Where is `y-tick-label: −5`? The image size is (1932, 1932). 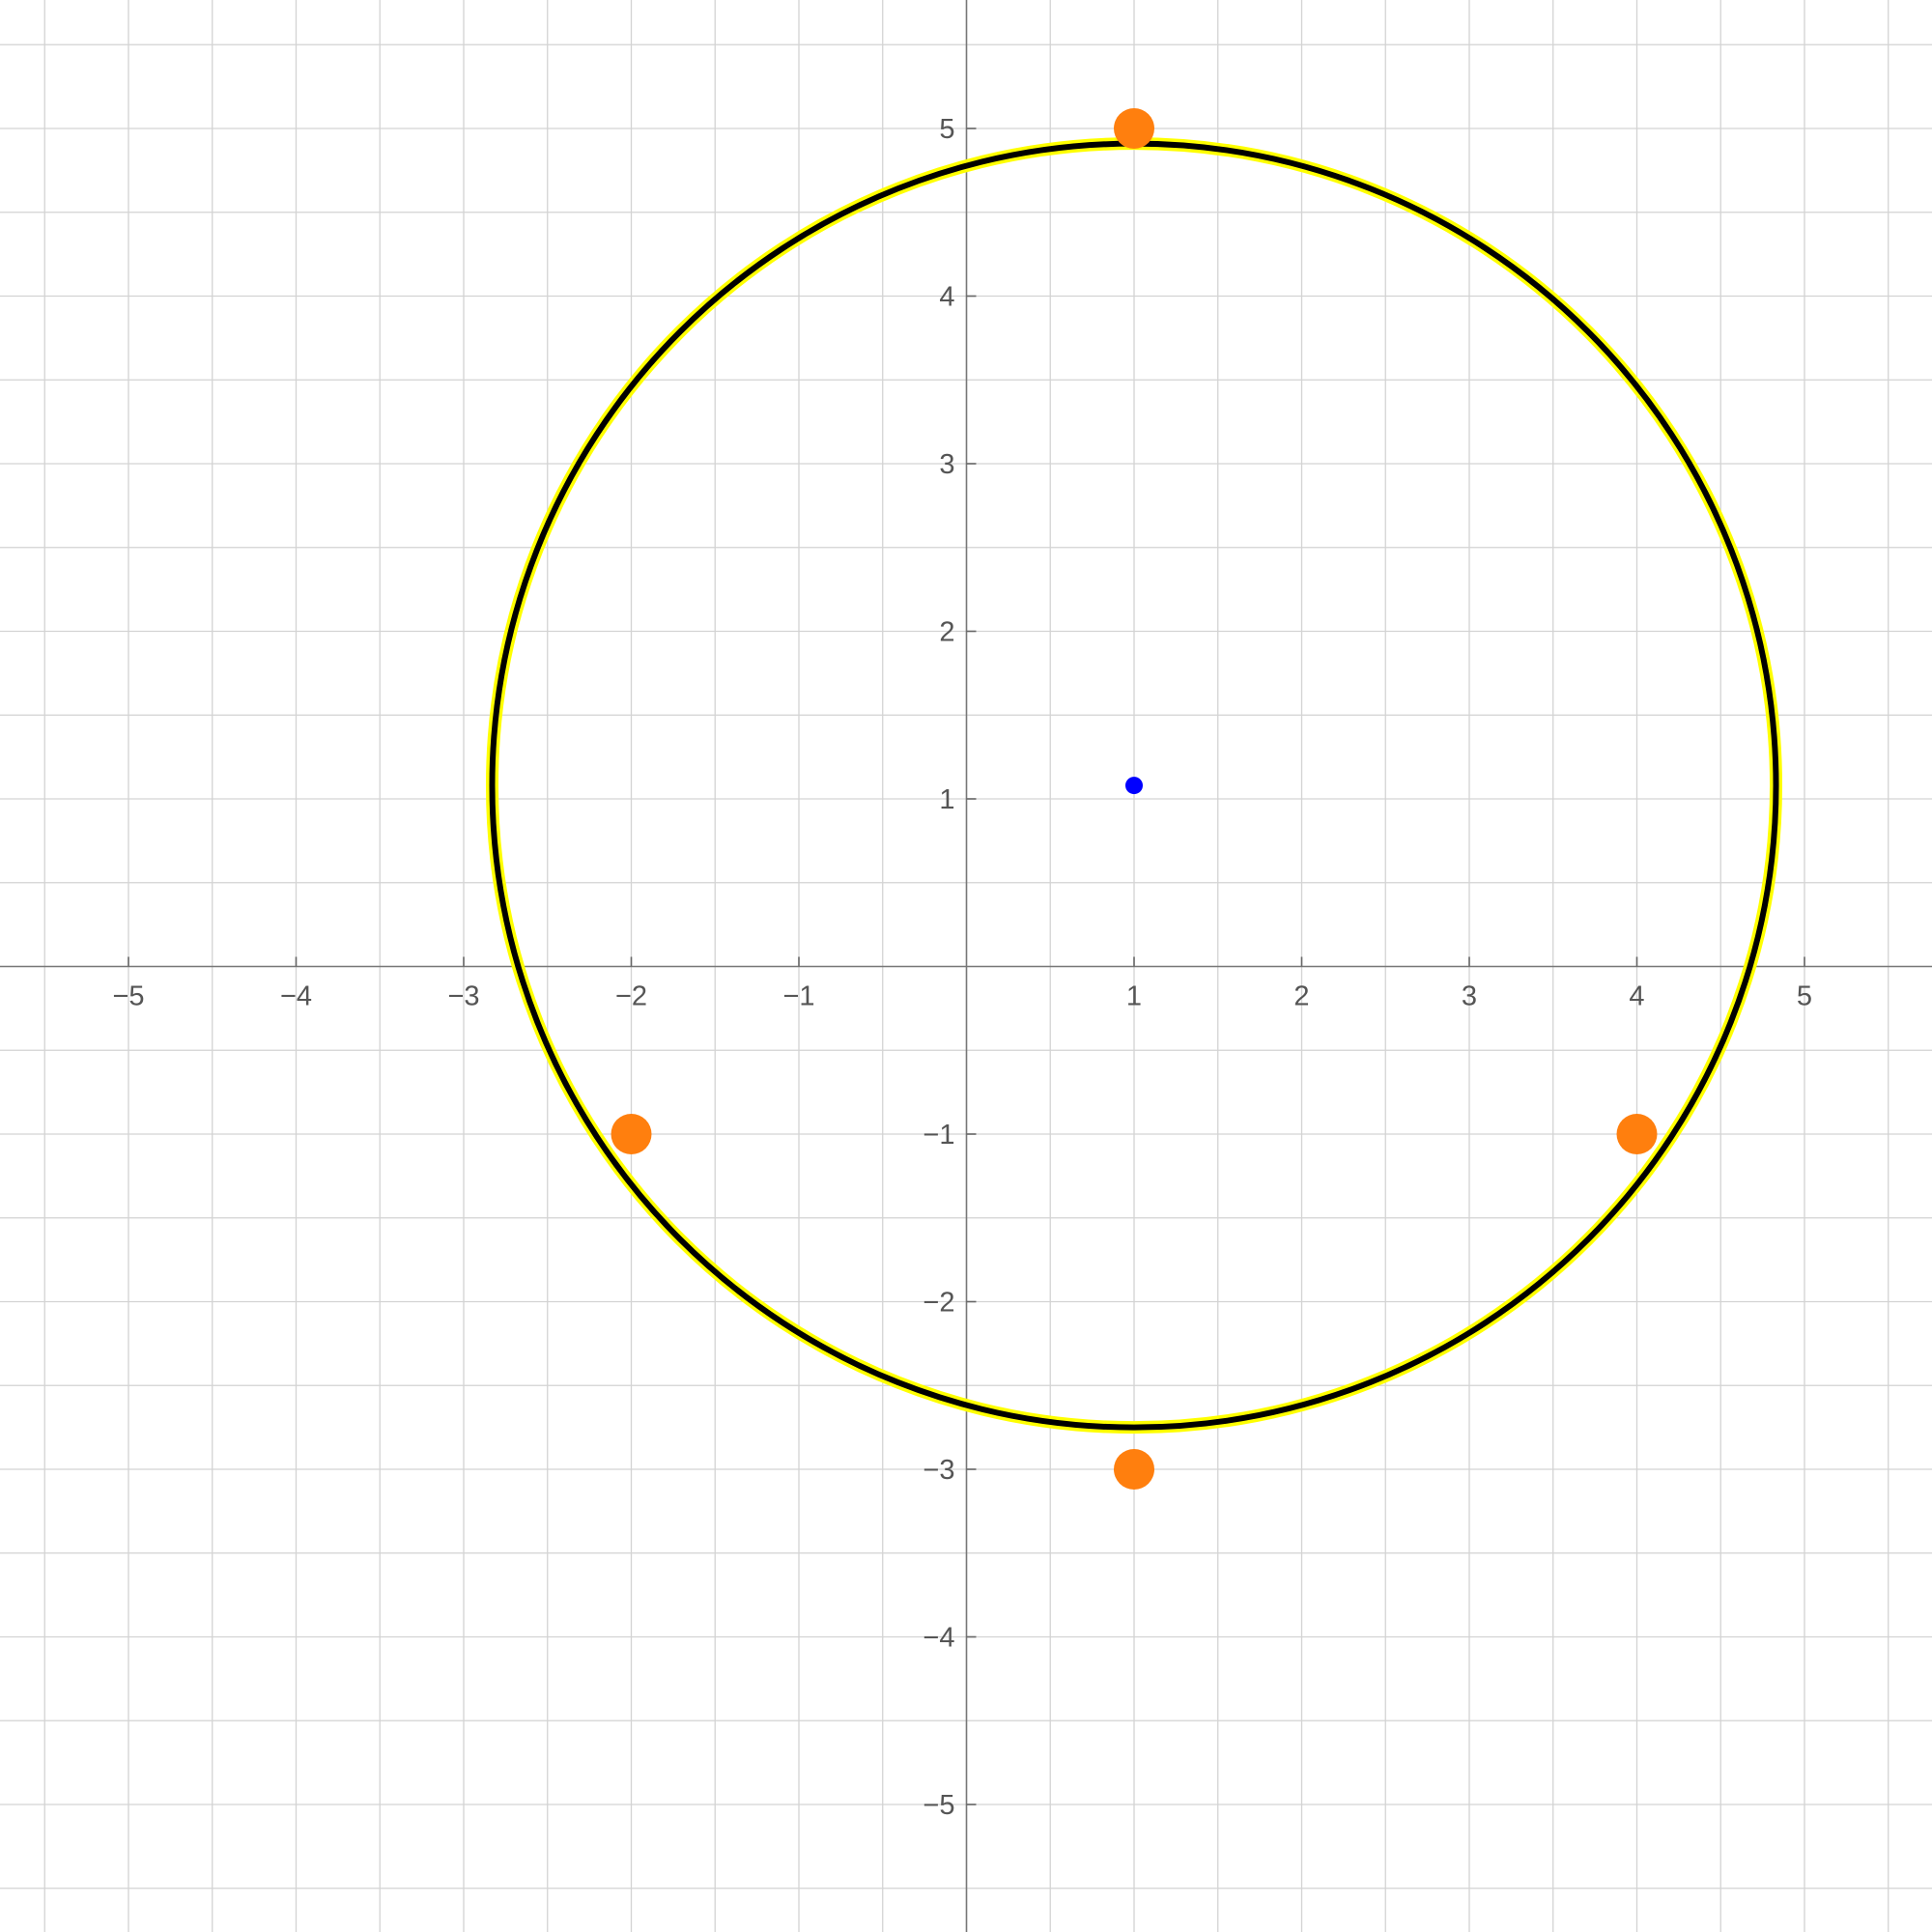 y-tick-label: −5 is located at coordinates (938, 1805).